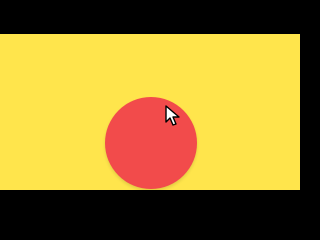 The height and width of the screenshot is (240, 320). What do you see at coordinates (151, 143) in the screenshot?
I see `red-circle-button` at bounding box center [151, 143].